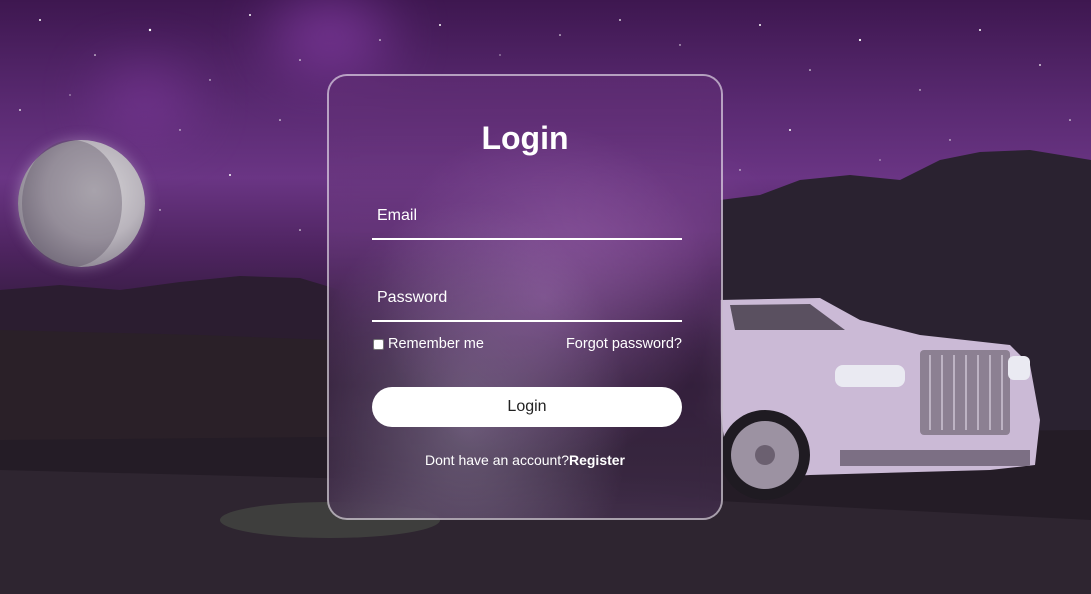 This screenshot has width=1091, height=594. I want to click on register-prompt: Dont have an account?, so click(496, 460).